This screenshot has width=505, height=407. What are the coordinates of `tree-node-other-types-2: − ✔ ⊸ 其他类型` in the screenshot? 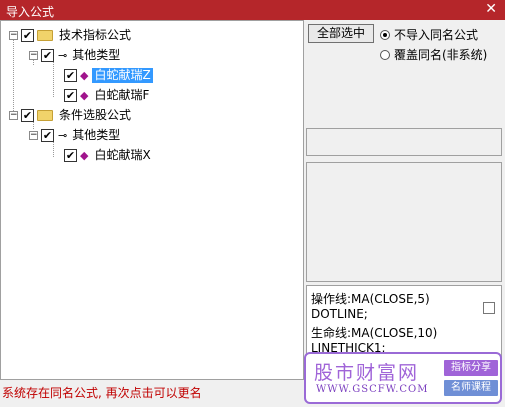 It's located at (75, 135).